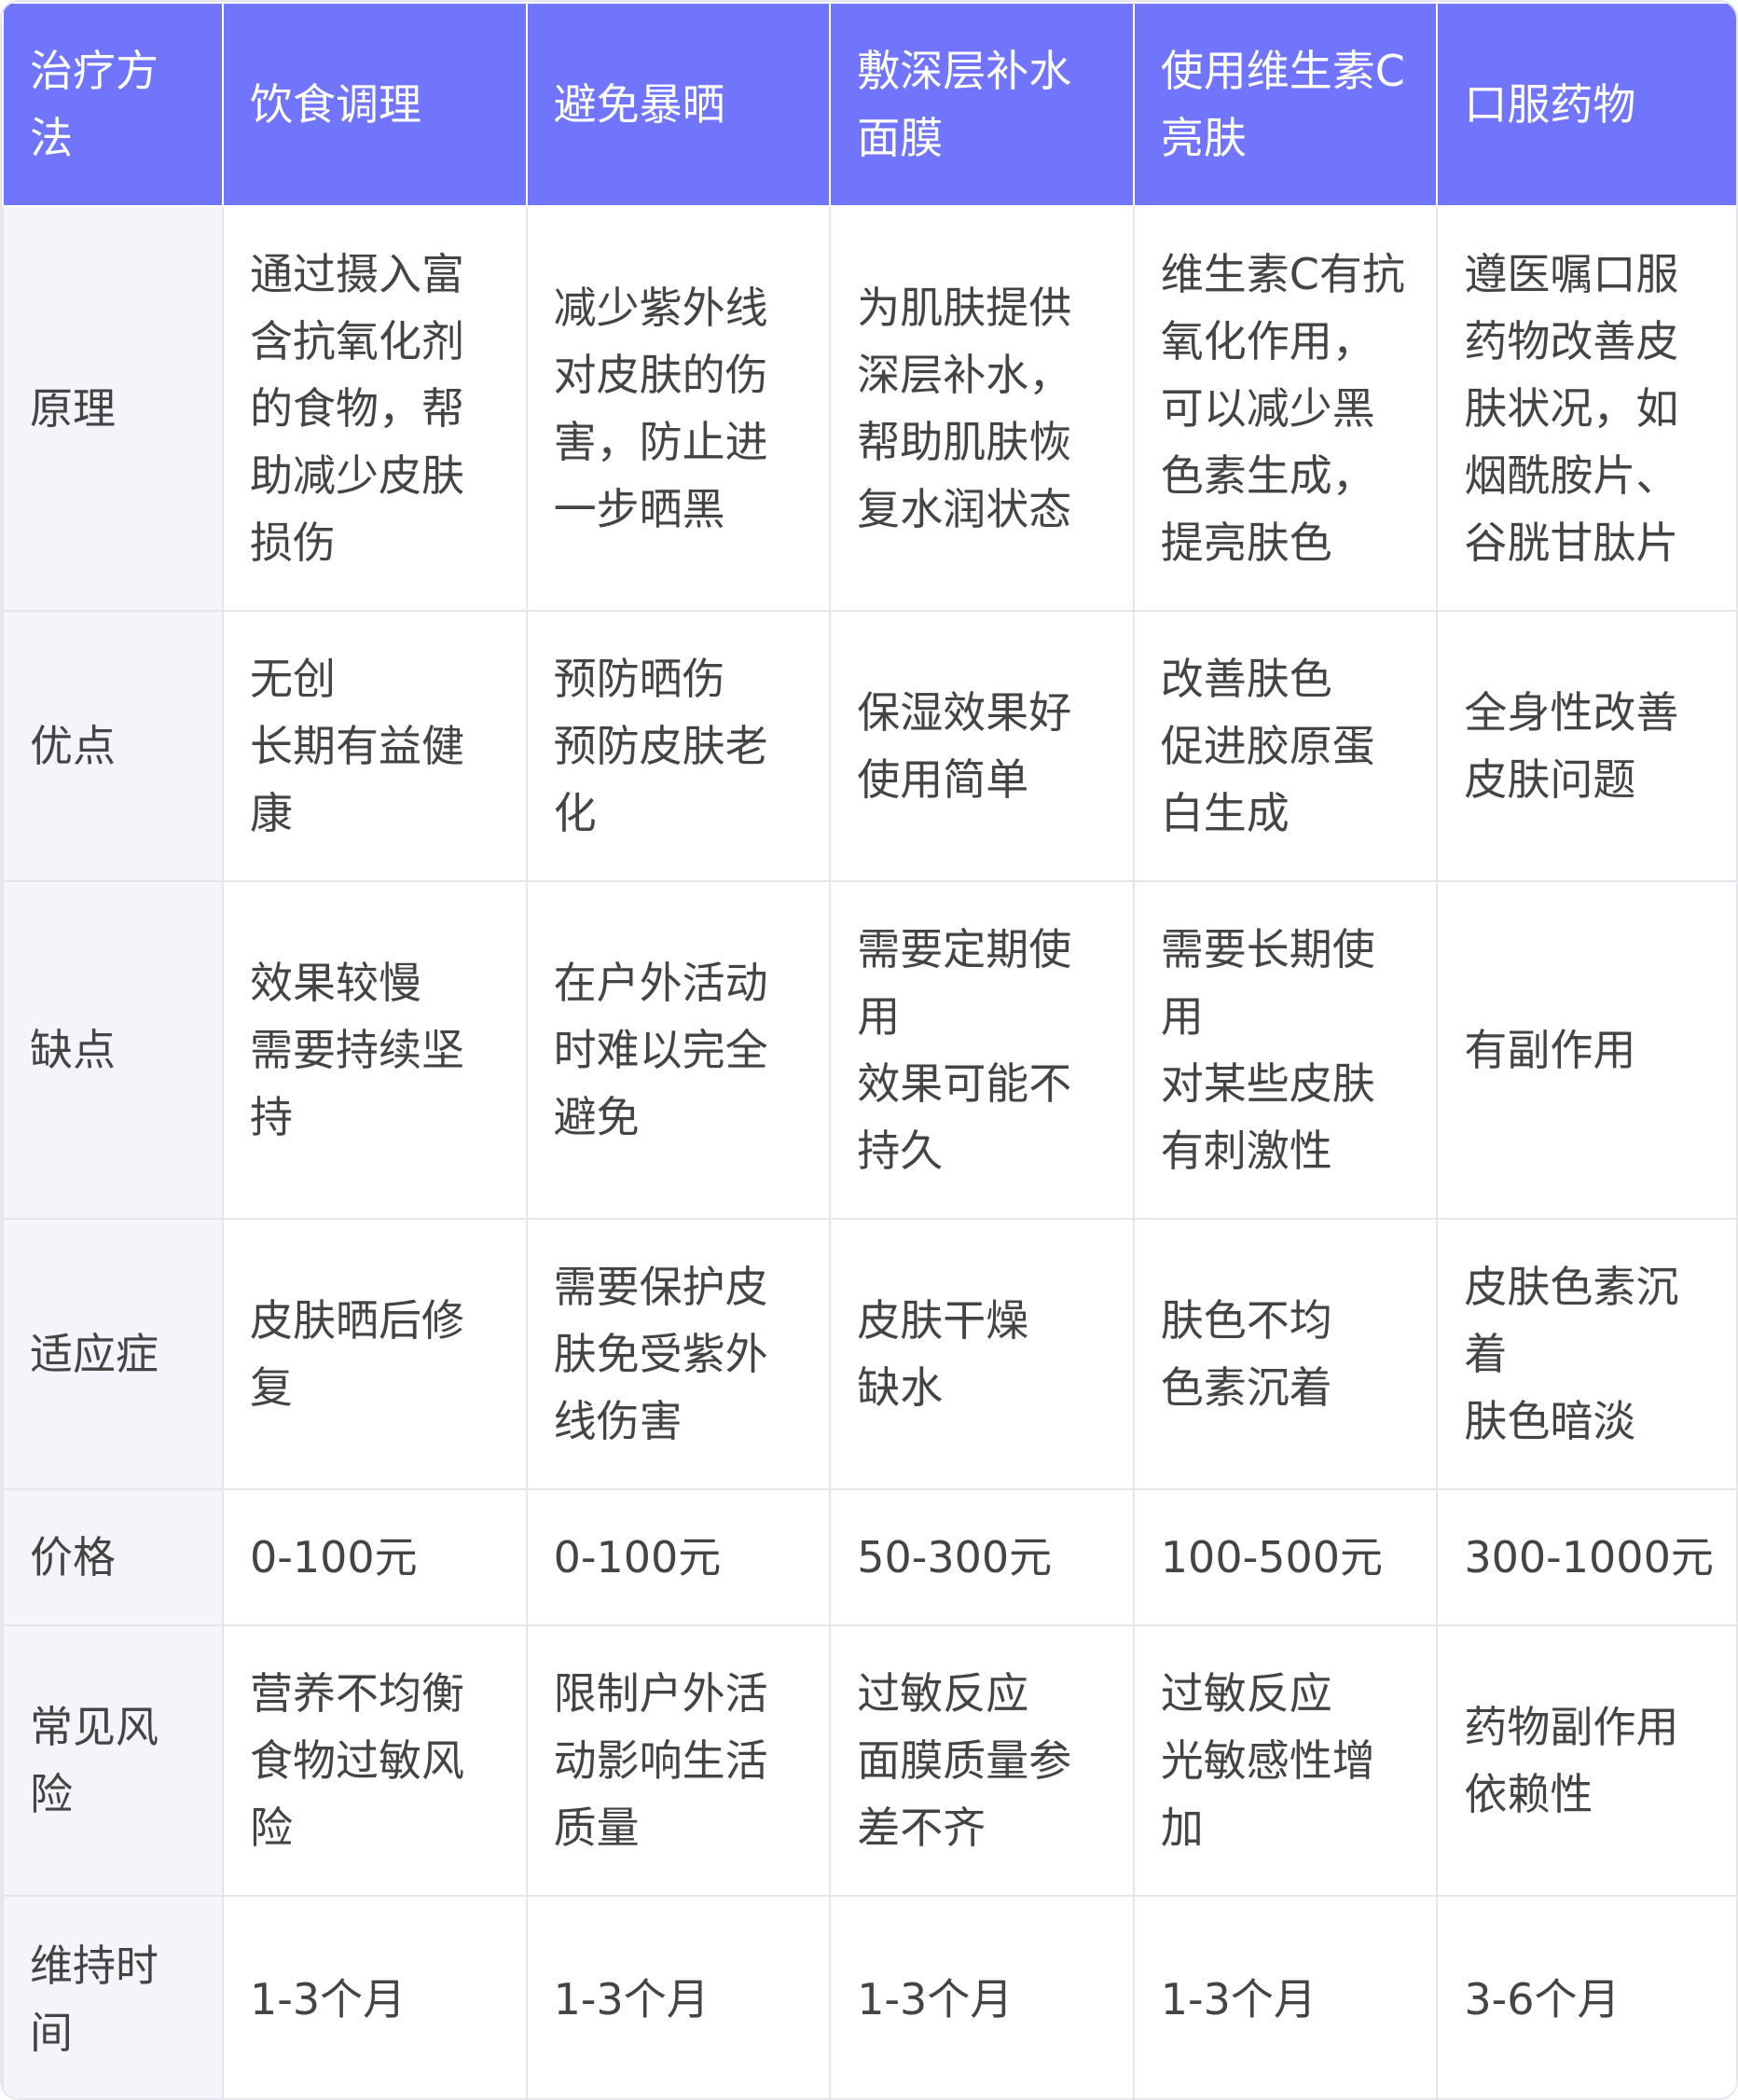 Image resolution: width=1738 pixels, height=2100 pixels. Describe the element at coordinates (1285, 1557) in the screenshot. I see `table-cell: 100-500元` at that location.